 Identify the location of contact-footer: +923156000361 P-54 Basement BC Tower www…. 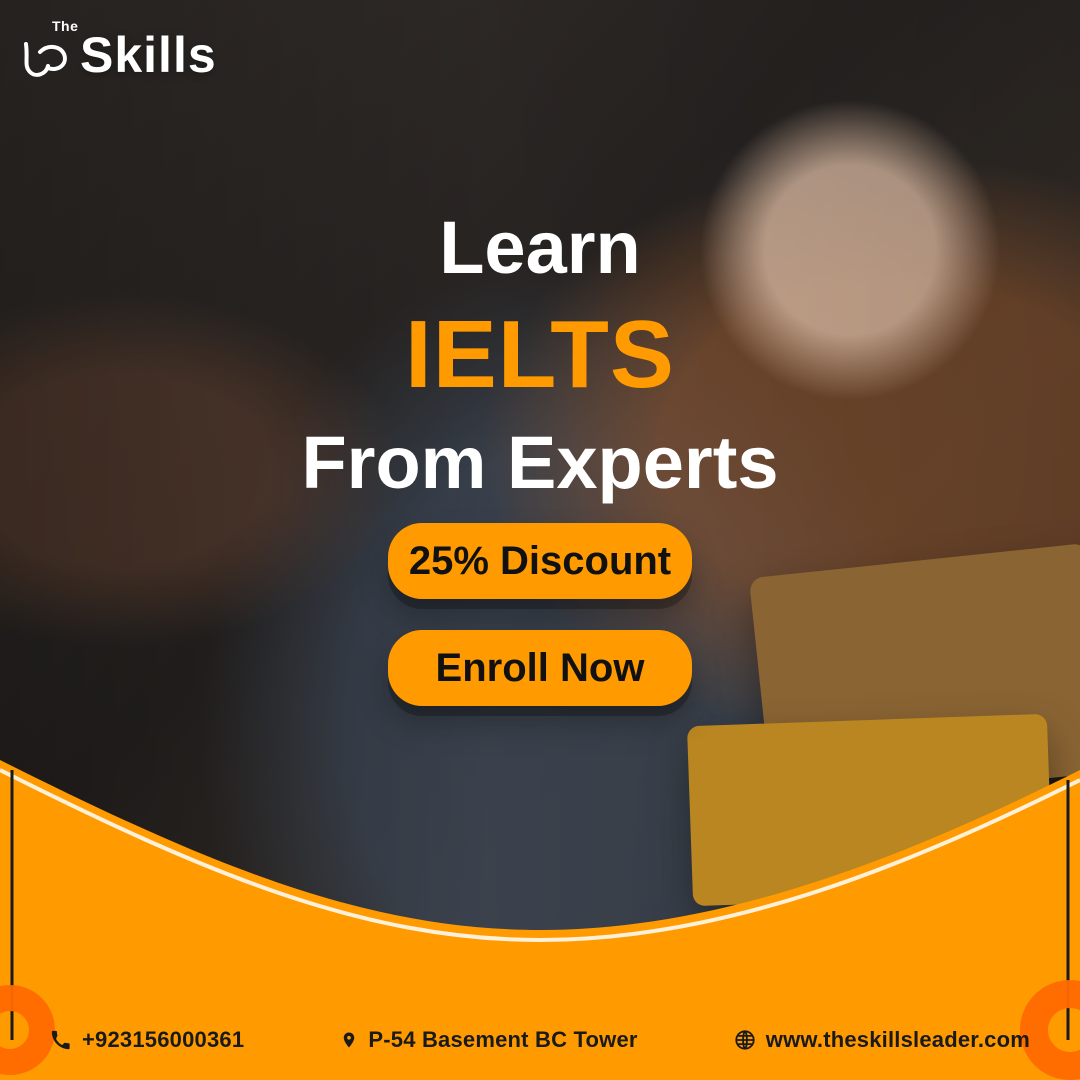
(540, 1040).